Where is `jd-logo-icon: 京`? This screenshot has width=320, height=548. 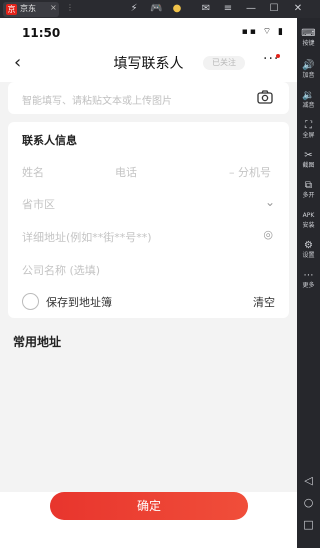
jd-logo-icon: 京 is located at coordinates (11, 9).